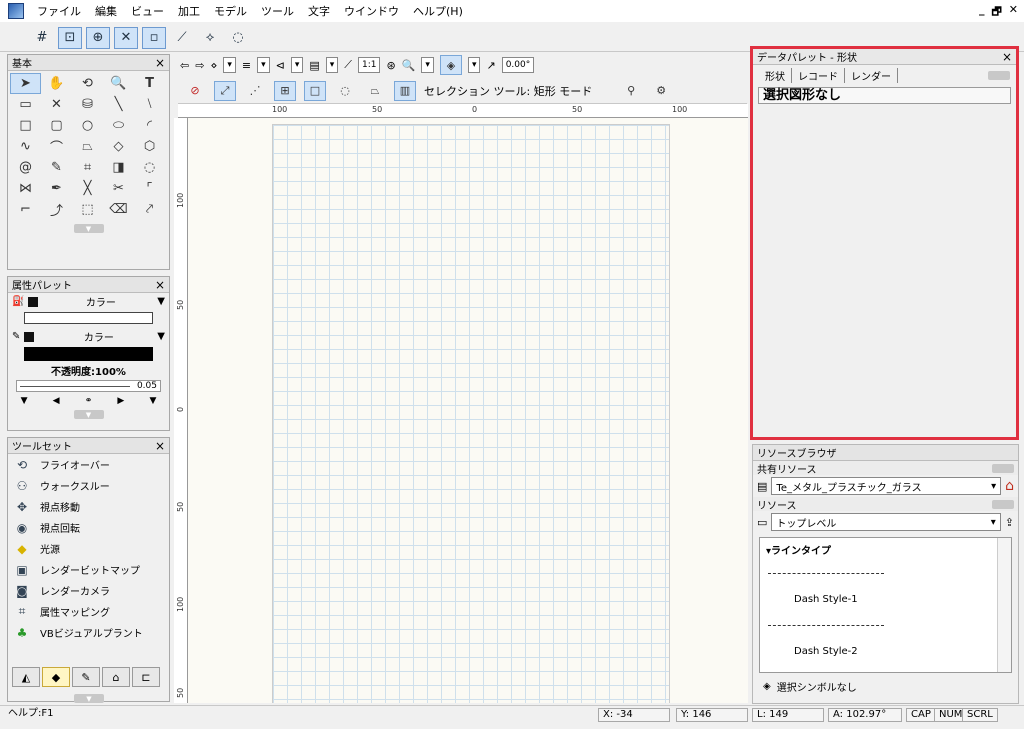  Describe the element at coordinates (88, 632) in the screenshot. I see `toolset-item-plant: ♣ VBビジュアルプラント` at that location.